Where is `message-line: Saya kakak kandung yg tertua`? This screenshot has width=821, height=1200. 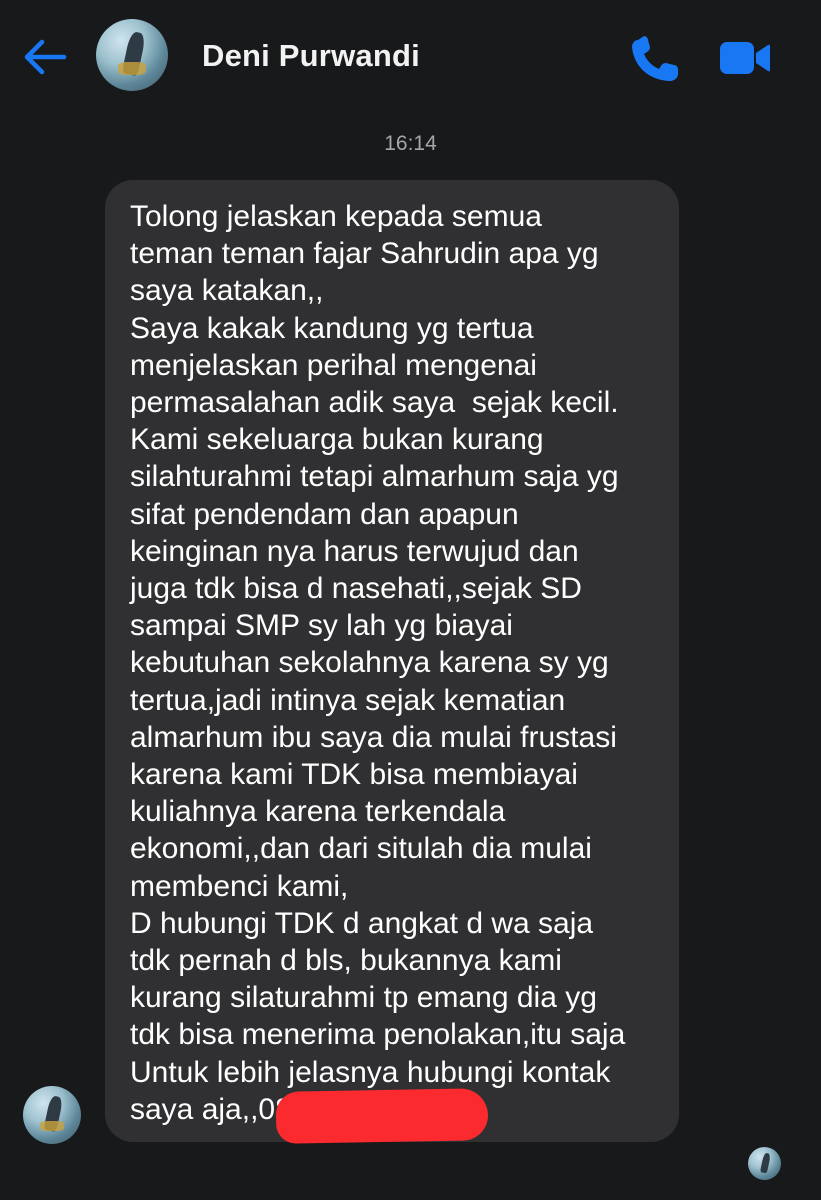 message-line: Saya kakak kandung yg tertua is located at coordinates (332, 328).